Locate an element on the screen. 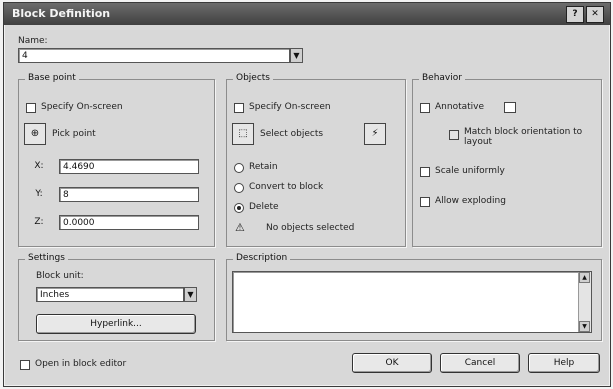  x-coordinate-input: 4.4690 is located at coordinates (129, 166).